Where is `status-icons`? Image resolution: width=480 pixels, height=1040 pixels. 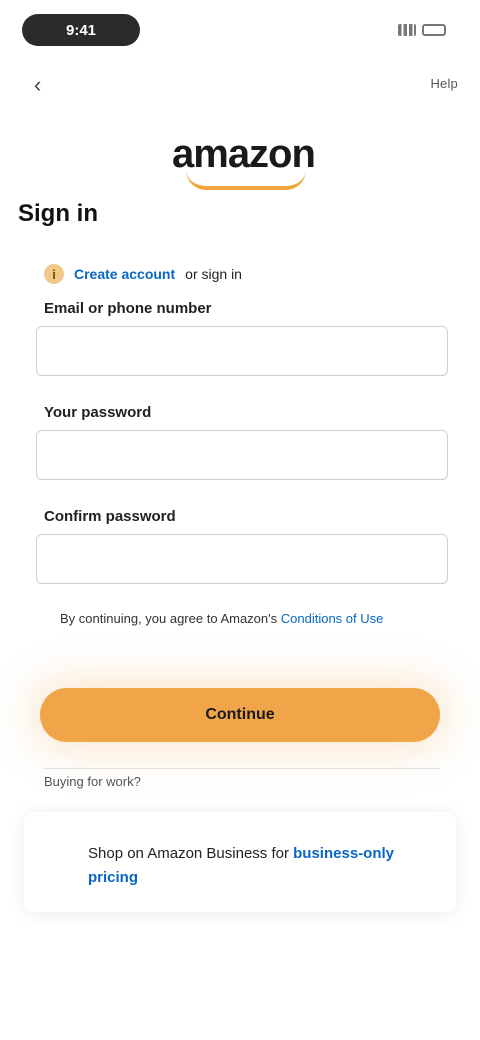 status-icons is located at coordinates (418, 30).